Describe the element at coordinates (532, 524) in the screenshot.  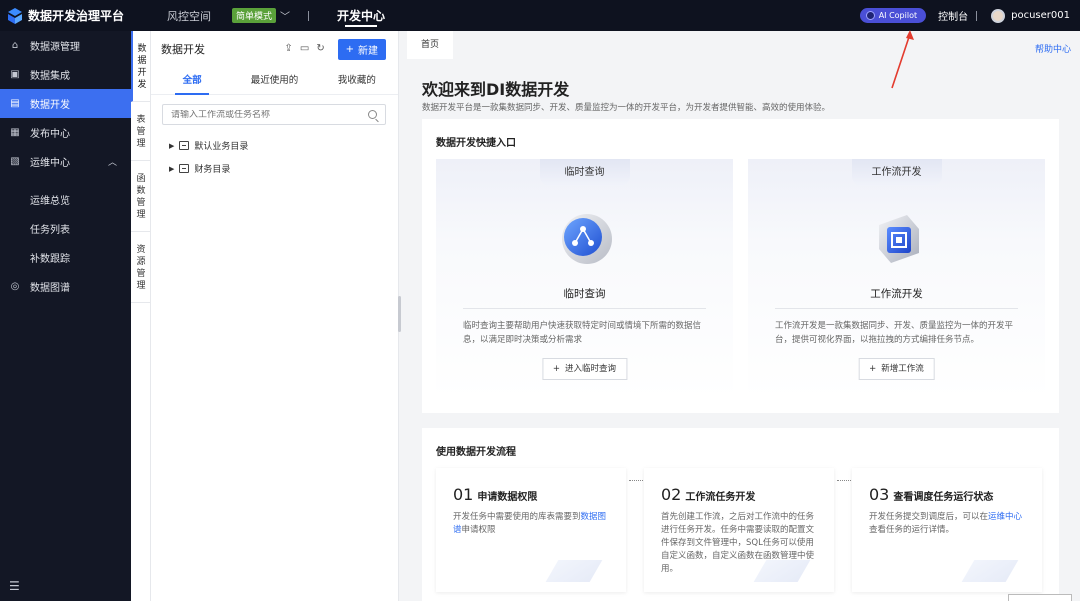
I see `step-description: 开发任务中需要使用的库表需要到数据图谱申请权限` at that location.